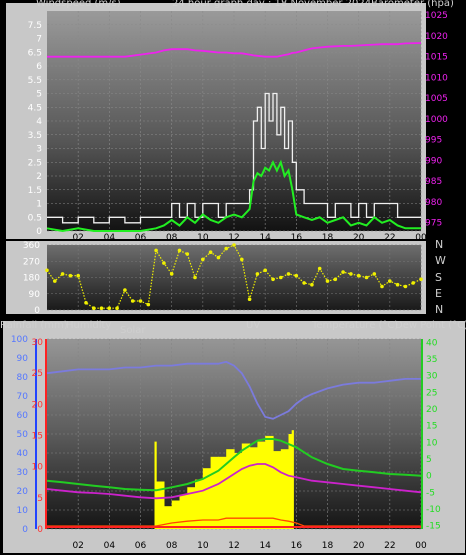  What do you see at coordinates (438, 293) in the screenshot?
I see `compass-east: E` at bounding box center [438, 293].